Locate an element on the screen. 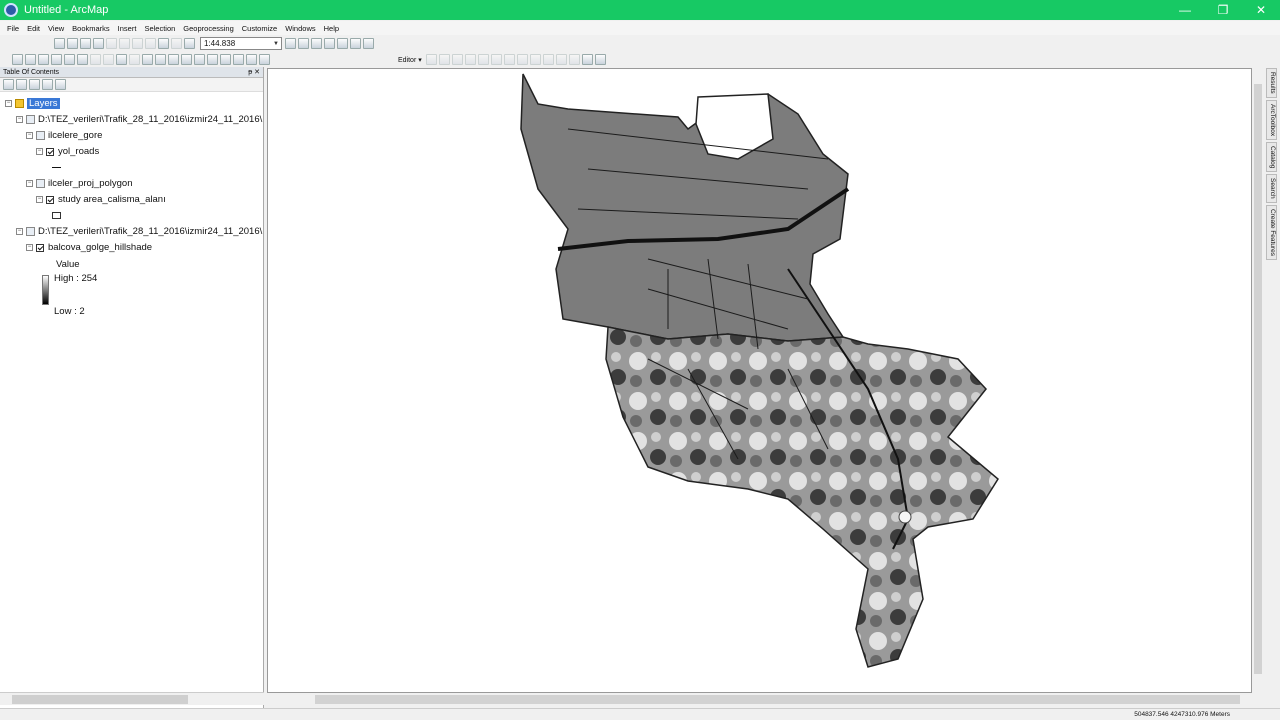  split-icon is located at coordinates (522, 59).